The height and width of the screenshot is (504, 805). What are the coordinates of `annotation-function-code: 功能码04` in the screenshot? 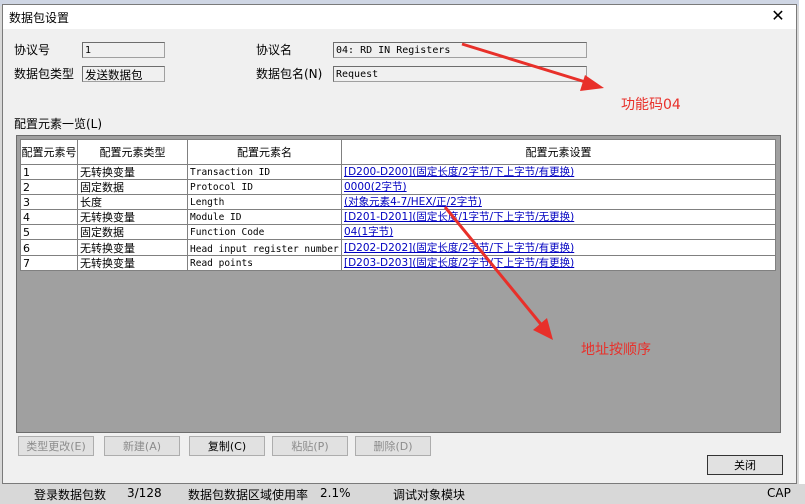 It's located at (651, 105).